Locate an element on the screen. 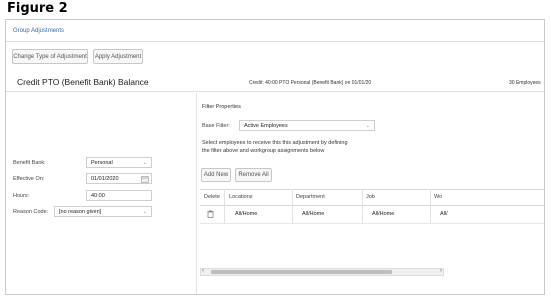 This screenshot has width=551, height=299. panel-divider is located at coordinates (196, 193).